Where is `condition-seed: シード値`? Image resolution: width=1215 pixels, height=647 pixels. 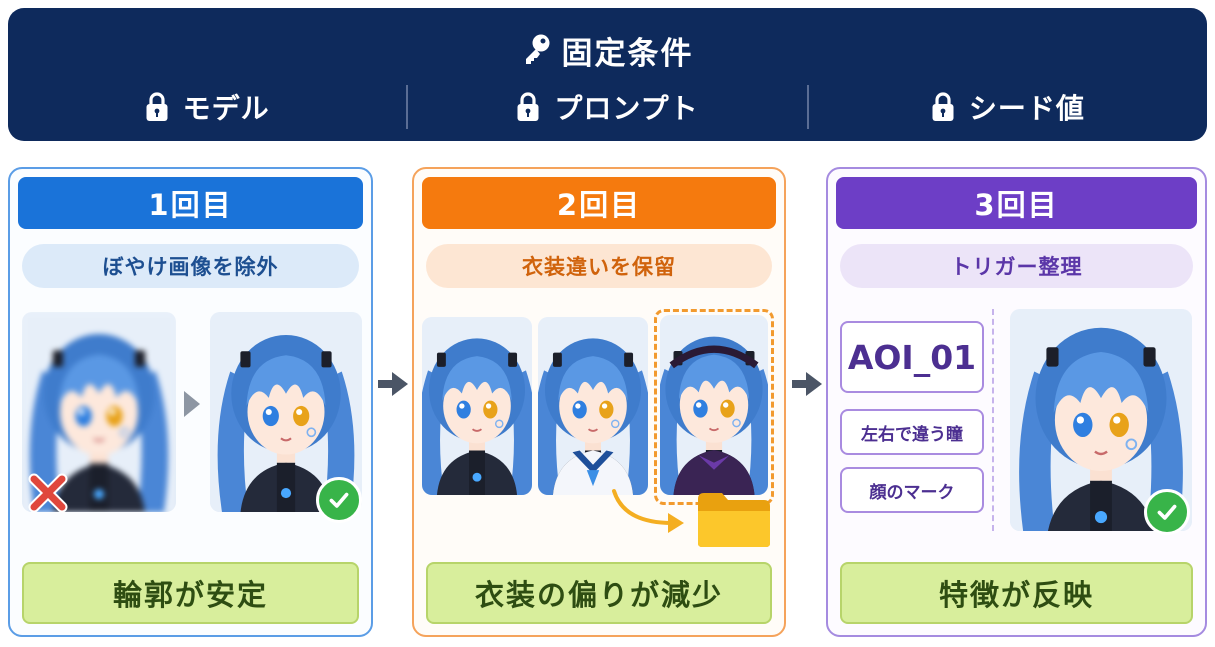 condition-seed: シード値 is located at coordinates (1008, 107).